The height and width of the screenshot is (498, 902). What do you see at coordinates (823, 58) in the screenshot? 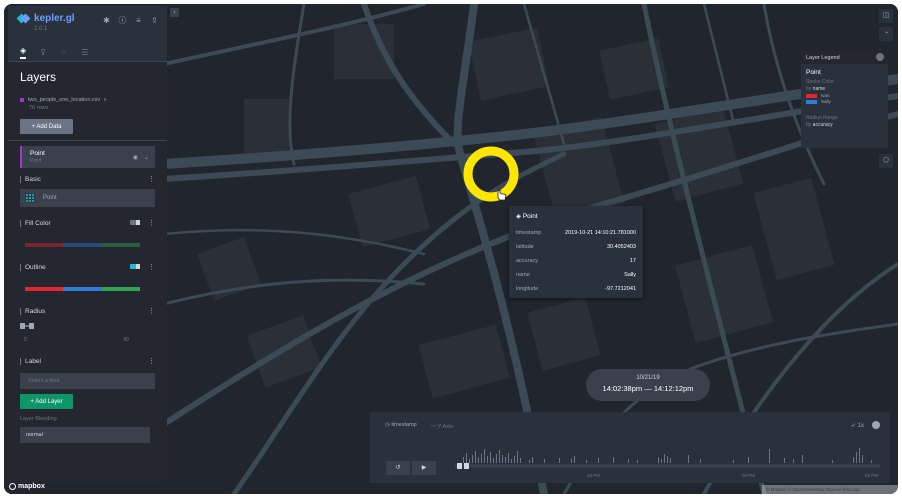
I see `legend-title: Layer Legend` at bounding box center [823, 58].